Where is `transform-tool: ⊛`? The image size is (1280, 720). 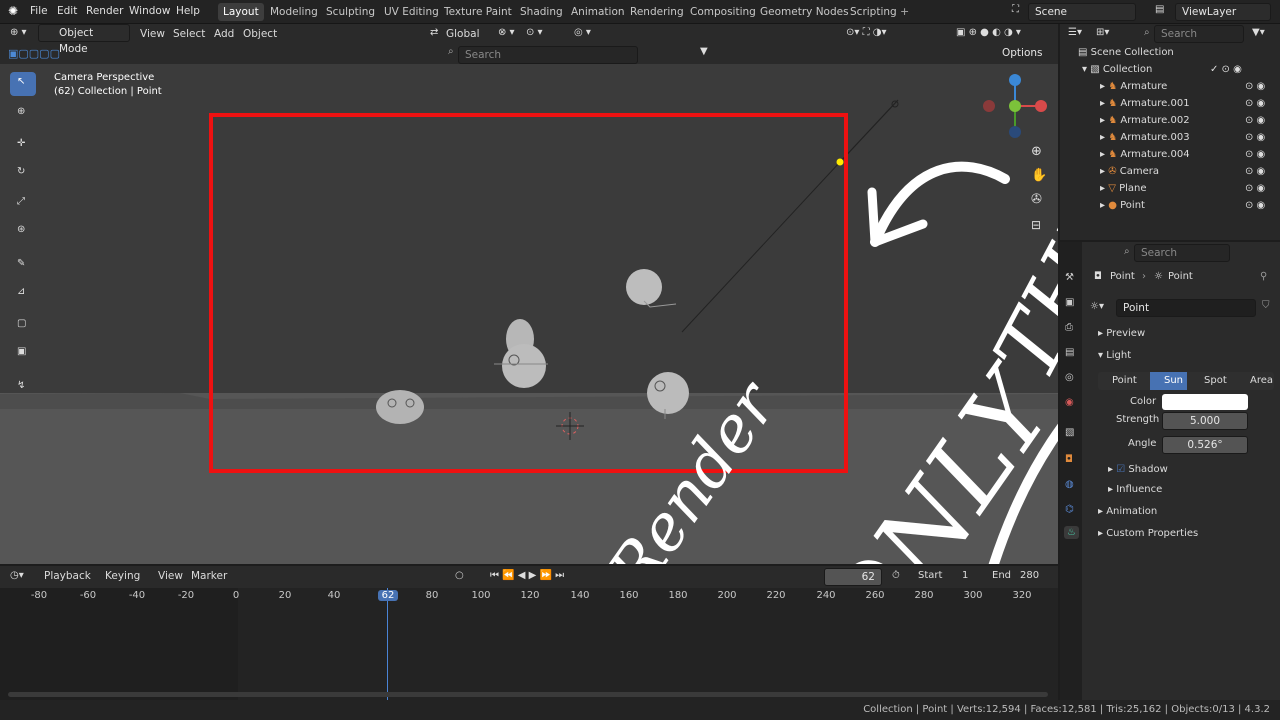 transform-tool: ⊛ is located at coordinates (23, 232).